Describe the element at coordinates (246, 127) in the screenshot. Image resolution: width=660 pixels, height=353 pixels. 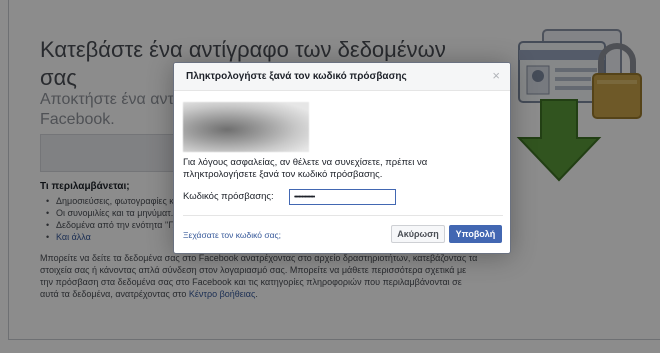
I see `blurred-profile-image` at that location.